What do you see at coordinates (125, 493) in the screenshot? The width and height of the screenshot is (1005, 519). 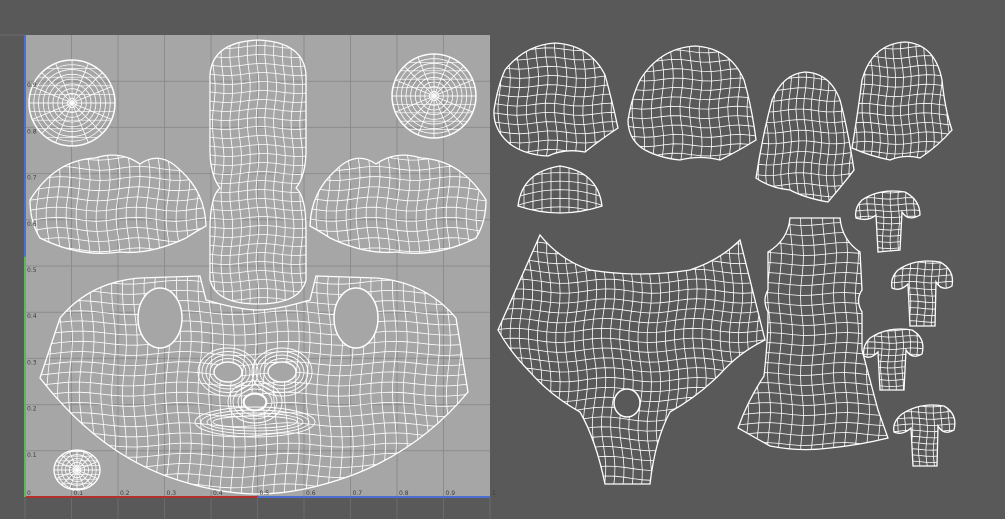 I see `u-tick-label: 0.2` at bounding box center [125, 493].